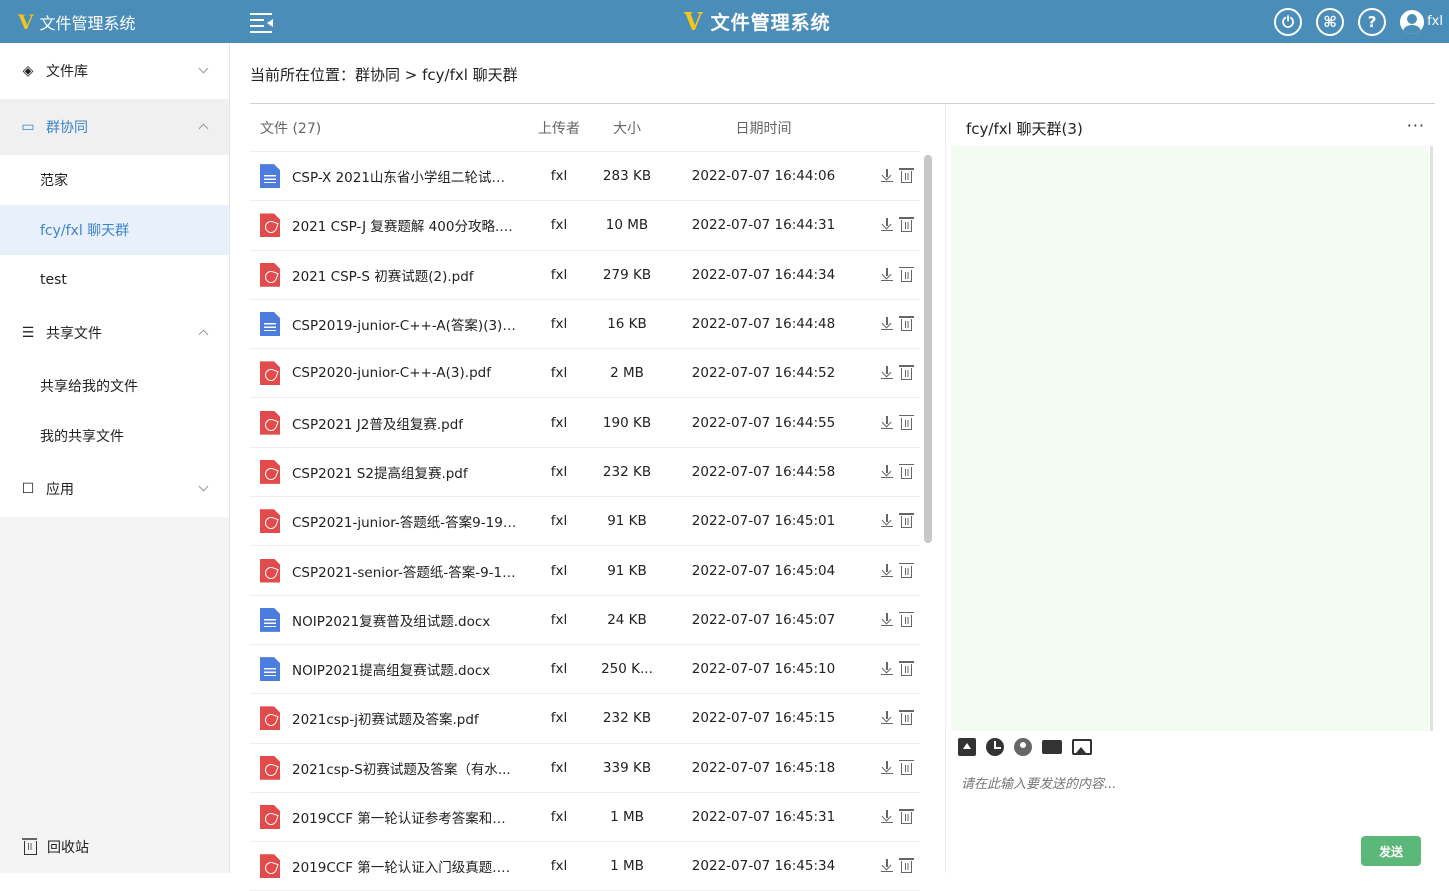 Image resolution: width=1449 pixels, height=891 pixels. I want to click on recycle-bin: 回收站, so click(55, 847).